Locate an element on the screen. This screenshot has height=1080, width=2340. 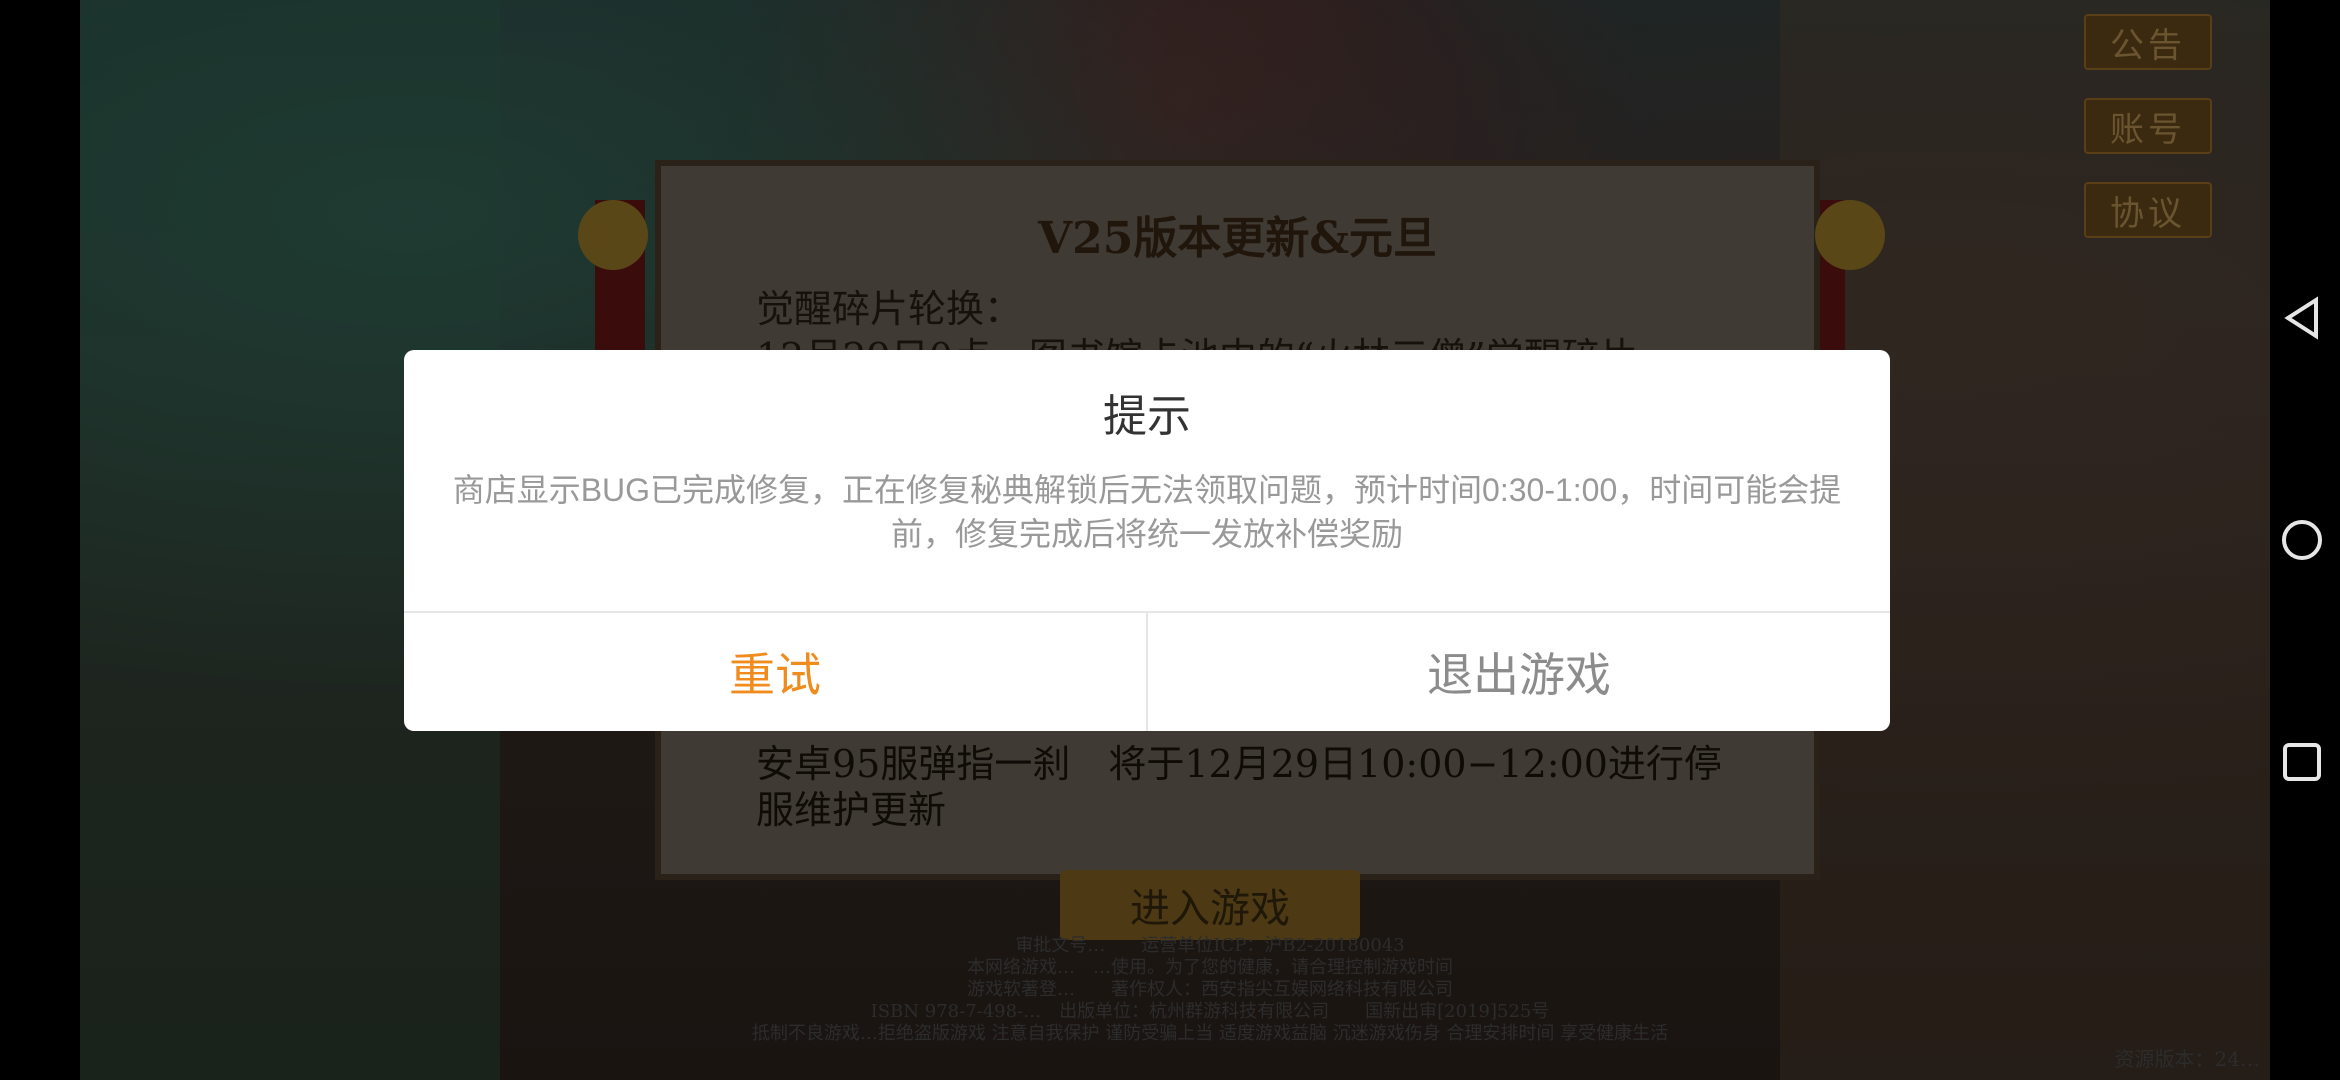
exit-game-button: 退出游戏 is located at coordinates (1519, 672).